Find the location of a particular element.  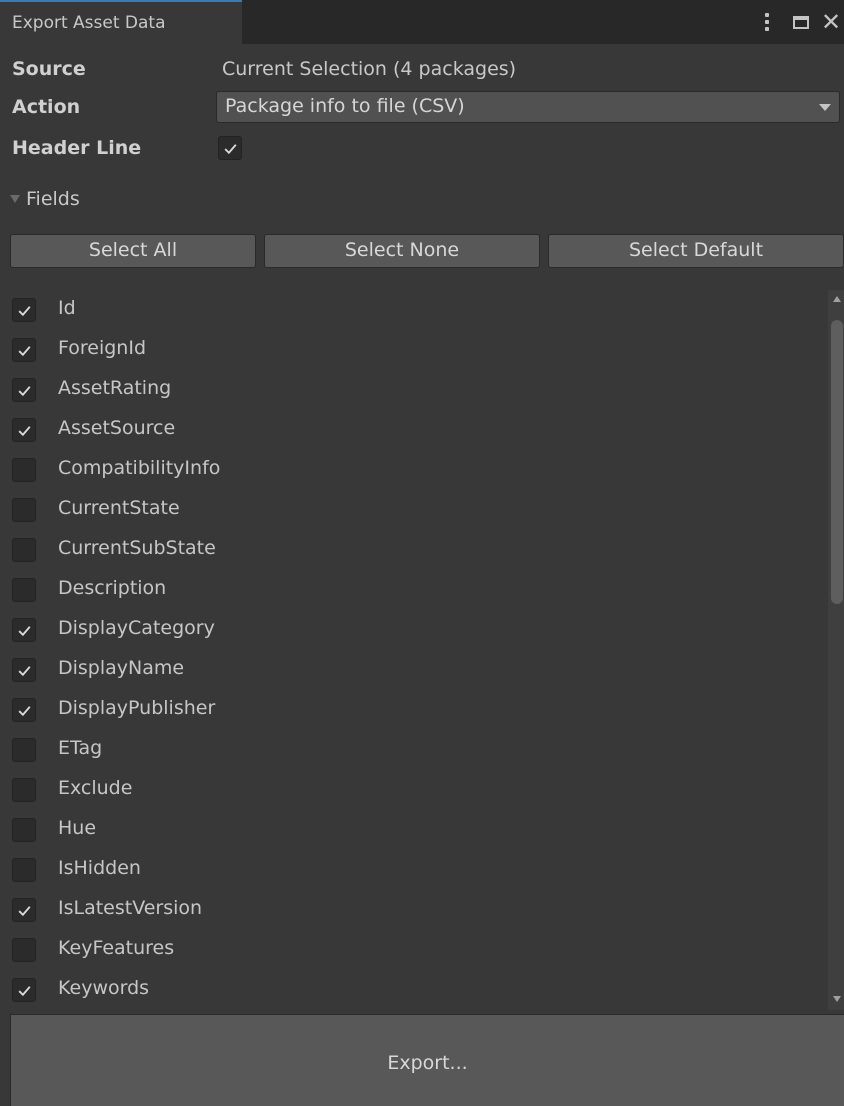

field-row: DisplayName is located at coordinates (414, 670).